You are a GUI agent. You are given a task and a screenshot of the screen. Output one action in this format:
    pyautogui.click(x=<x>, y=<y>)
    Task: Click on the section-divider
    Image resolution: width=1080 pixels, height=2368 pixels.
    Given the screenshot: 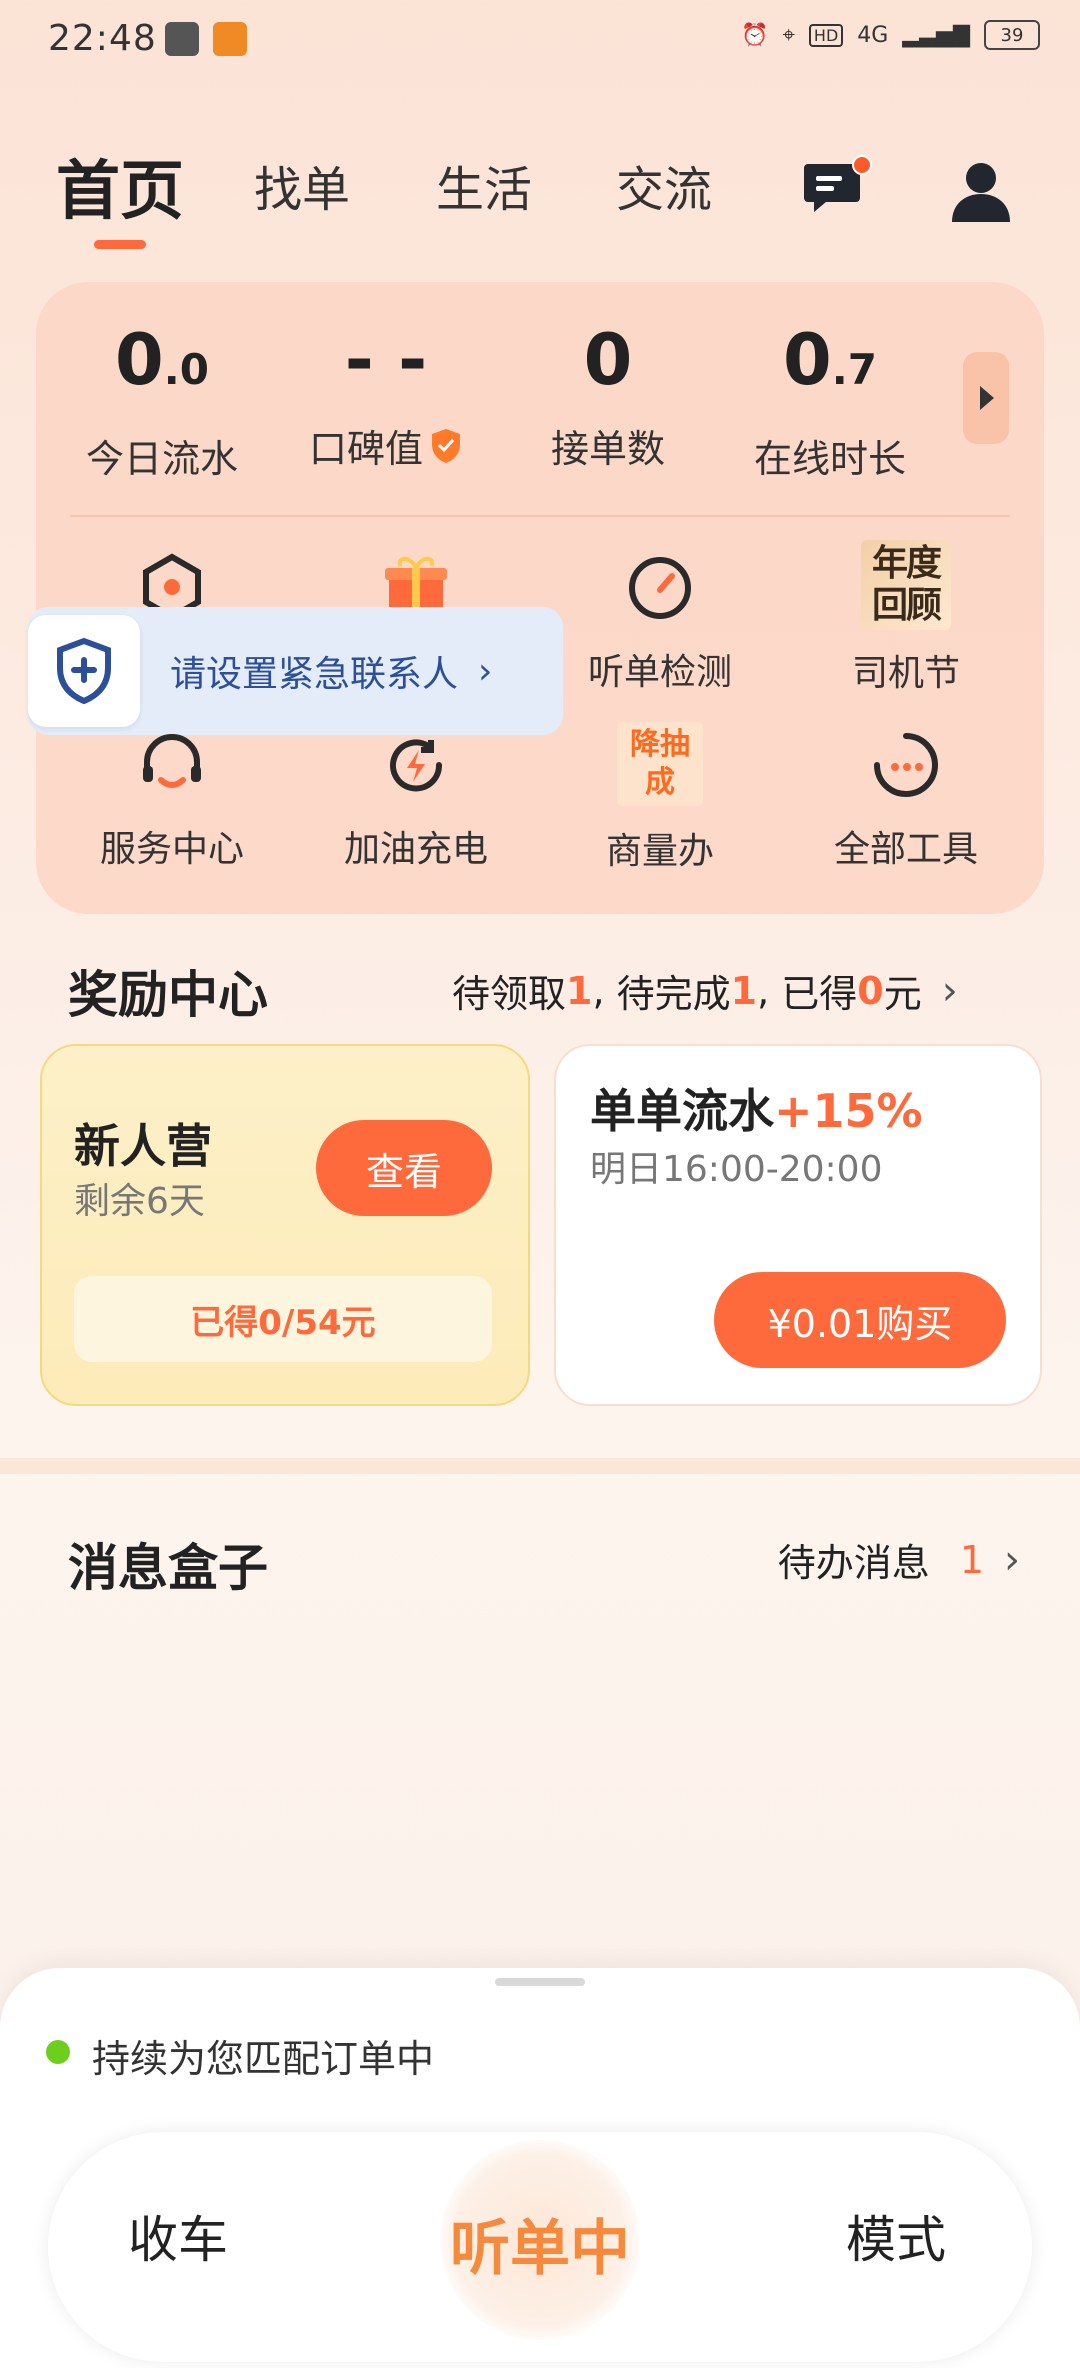 What is the action you would take?
    pyautogui.click(x=540, y=1466)
    